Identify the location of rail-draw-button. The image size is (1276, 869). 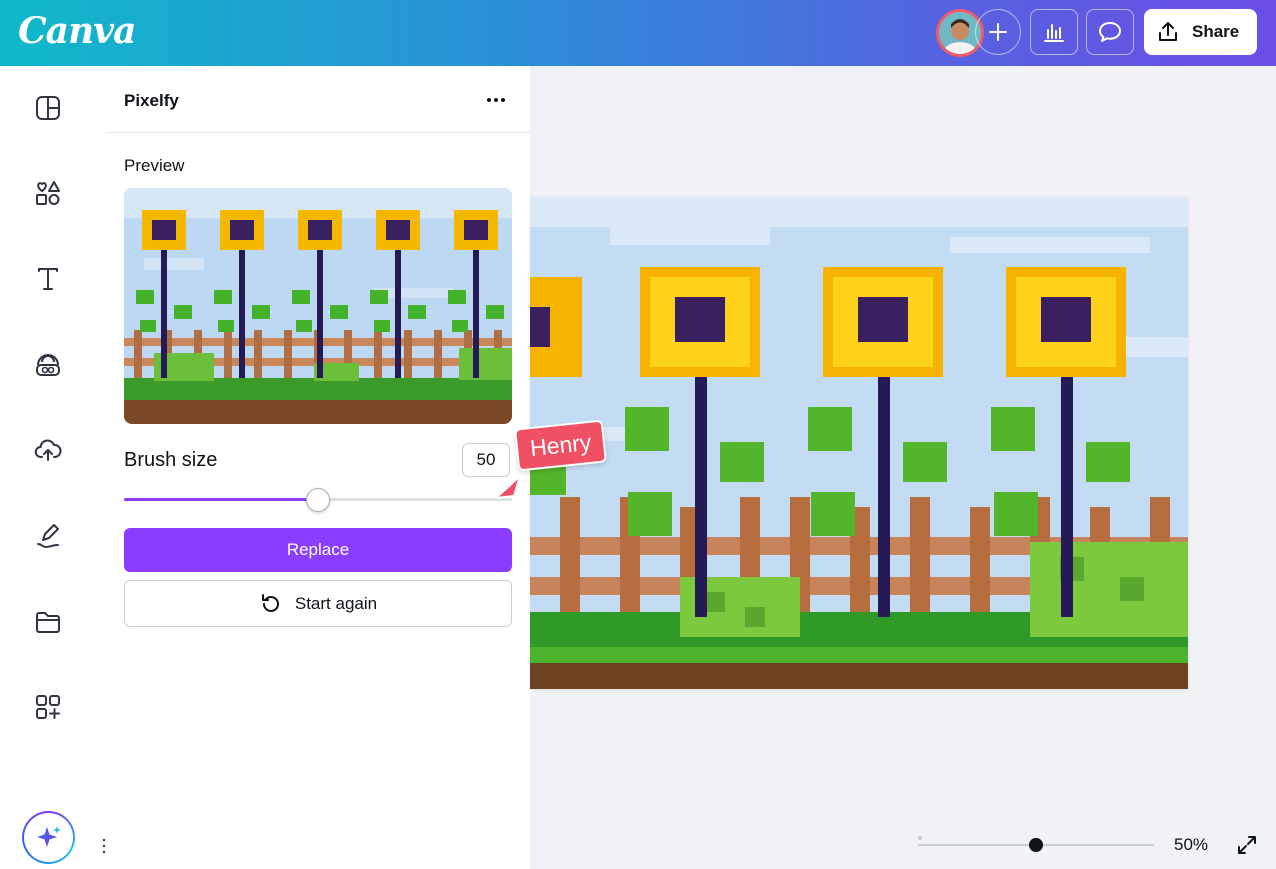
(48, 536).